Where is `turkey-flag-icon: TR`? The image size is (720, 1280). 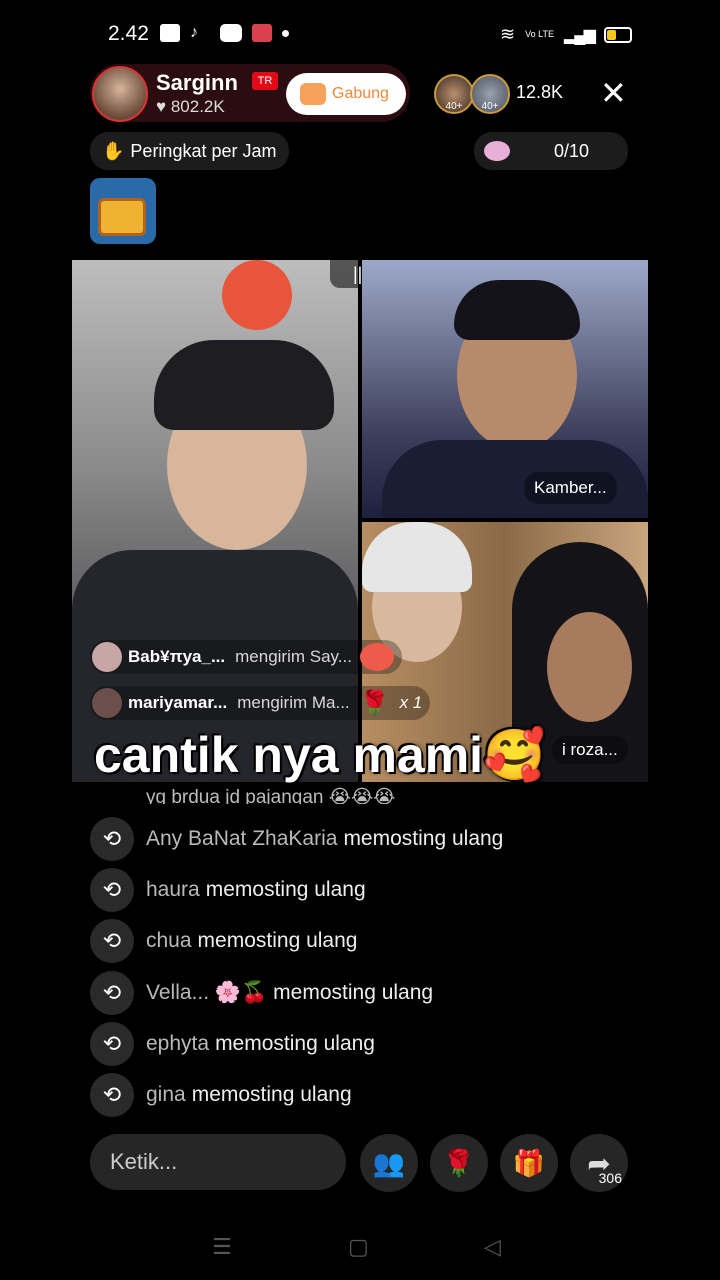
turkey-flag-icon: TR is located at coordinates (265, 81).